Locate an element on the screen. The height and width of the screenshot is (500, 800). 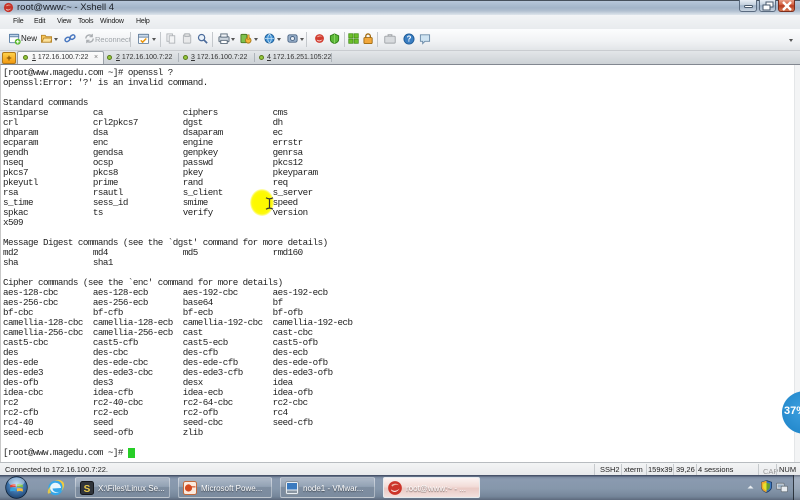
svg-text: S is located at coordinates (87, 489).